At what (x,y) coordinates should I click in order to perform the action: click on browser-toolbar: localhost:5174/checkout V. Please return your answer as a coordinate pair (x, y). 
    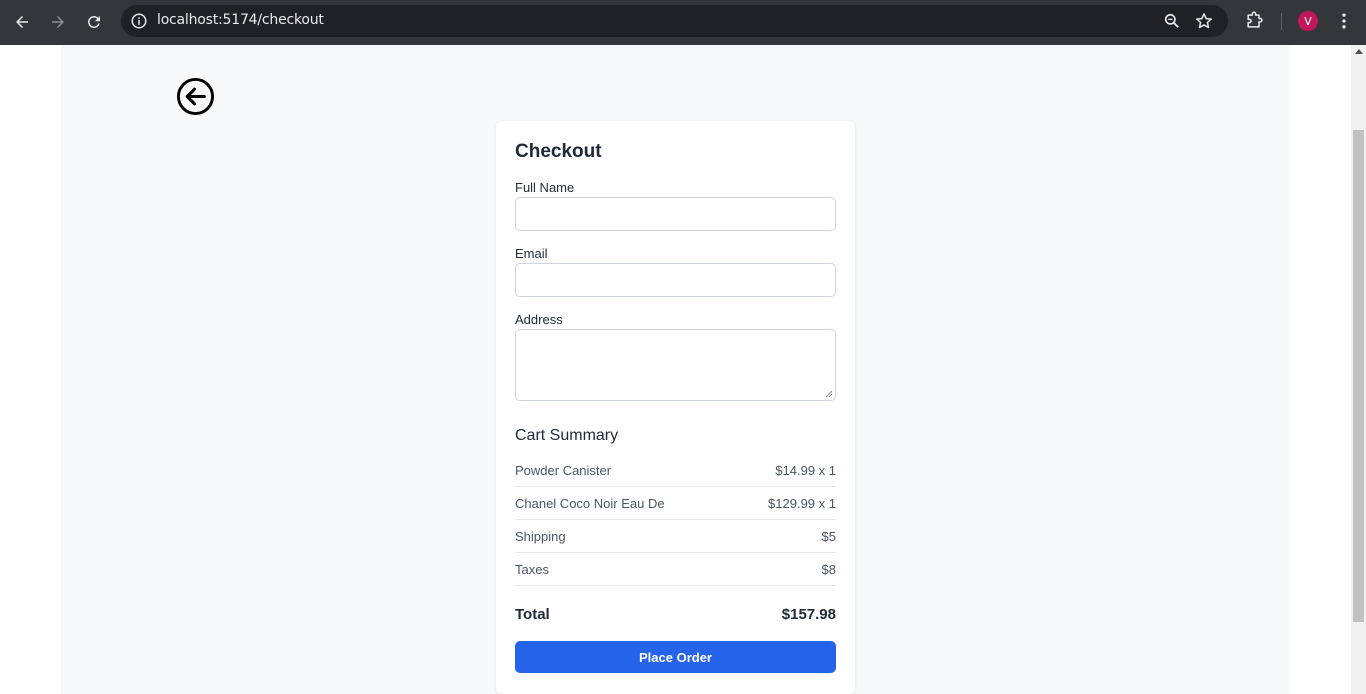
    Looking at the image, I should click on (683, 22).